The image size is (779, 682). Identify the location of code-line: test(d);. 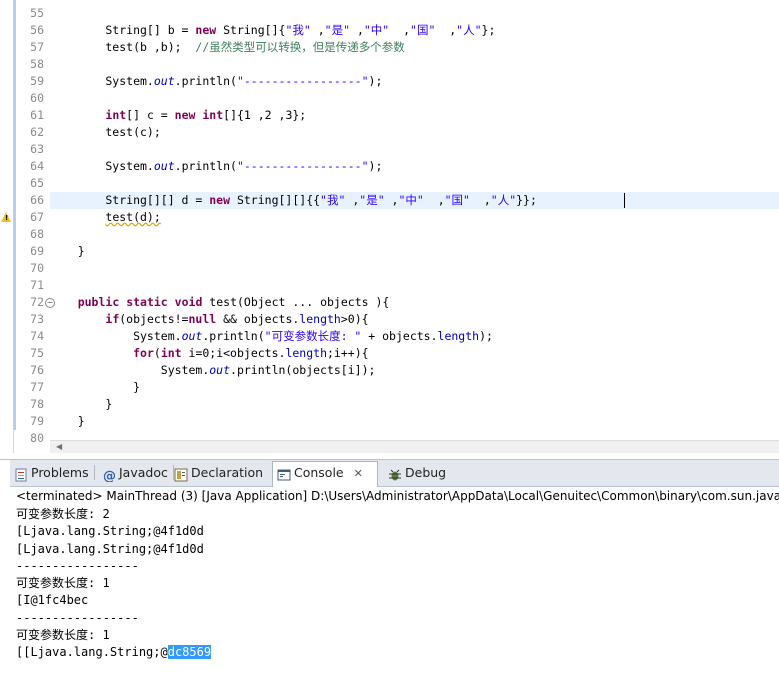
(414, 217).